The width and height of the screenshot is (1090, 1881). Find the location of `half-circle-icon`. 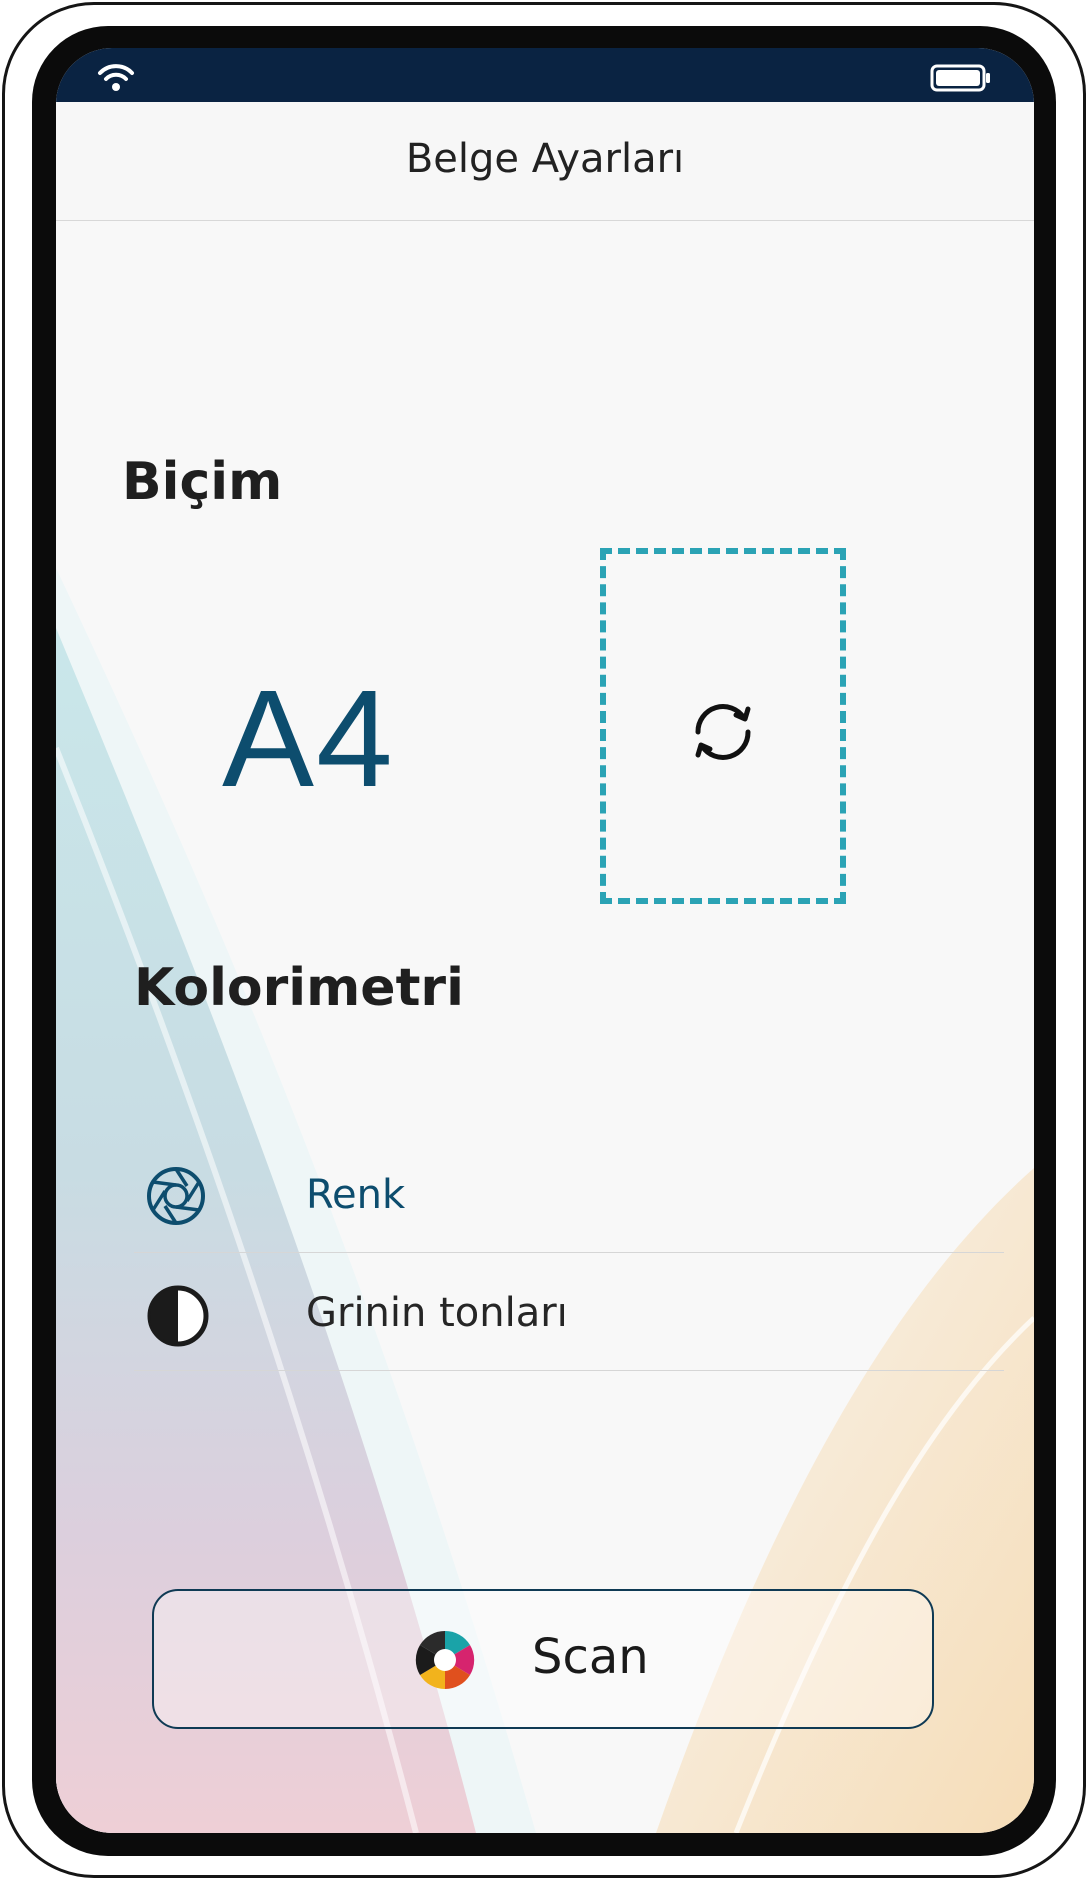

half-circle-icon is located at coordinates (178, 1316).